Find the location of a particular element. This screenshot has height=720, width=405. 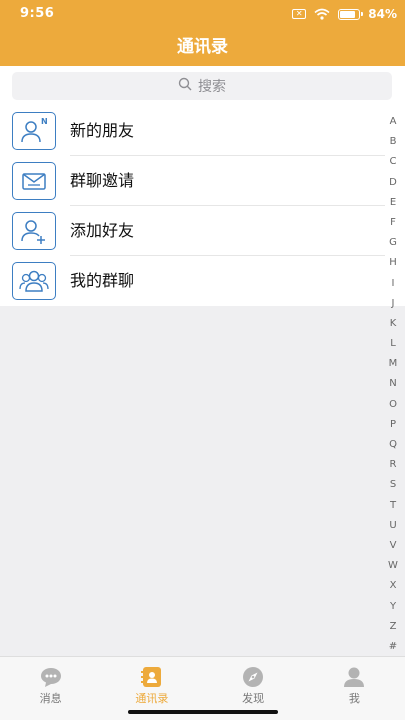

index-letter: O is located at coordinates (393, 405).